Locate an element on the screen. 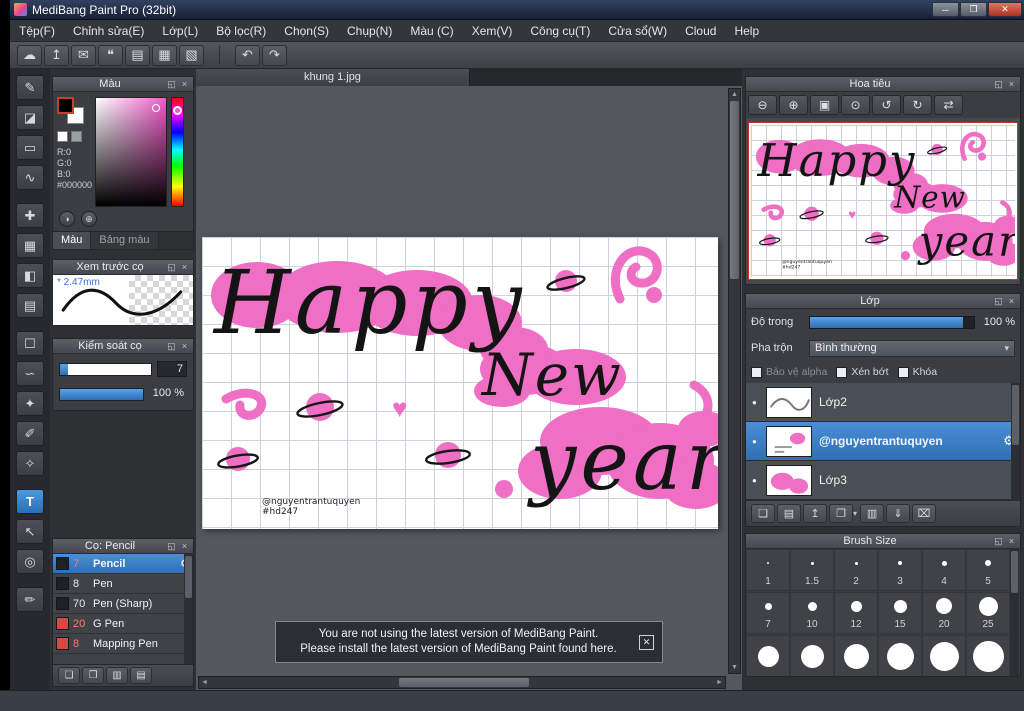  tool-fill-rect: ▦ is located at coordinates (30, 245).